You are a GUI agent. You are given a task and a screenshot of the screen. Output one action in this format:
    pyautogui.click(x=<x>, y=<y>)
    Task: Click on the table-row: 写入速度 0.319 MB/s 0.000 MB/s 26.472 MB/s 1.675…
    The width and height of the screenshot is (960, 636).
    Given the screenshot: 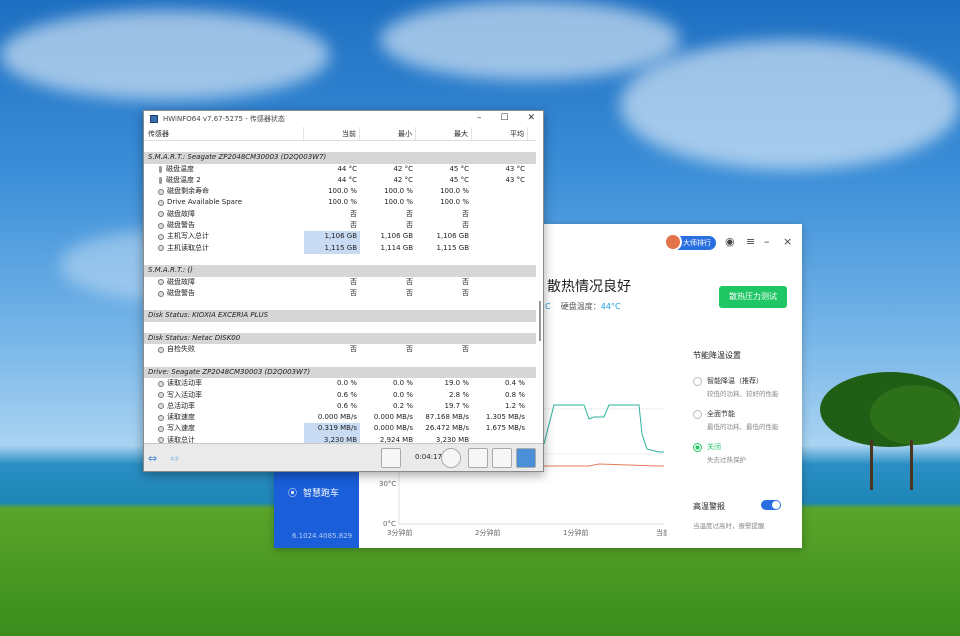 What is the action you would take?
    pyautogui.click(x=340, y=429)
    